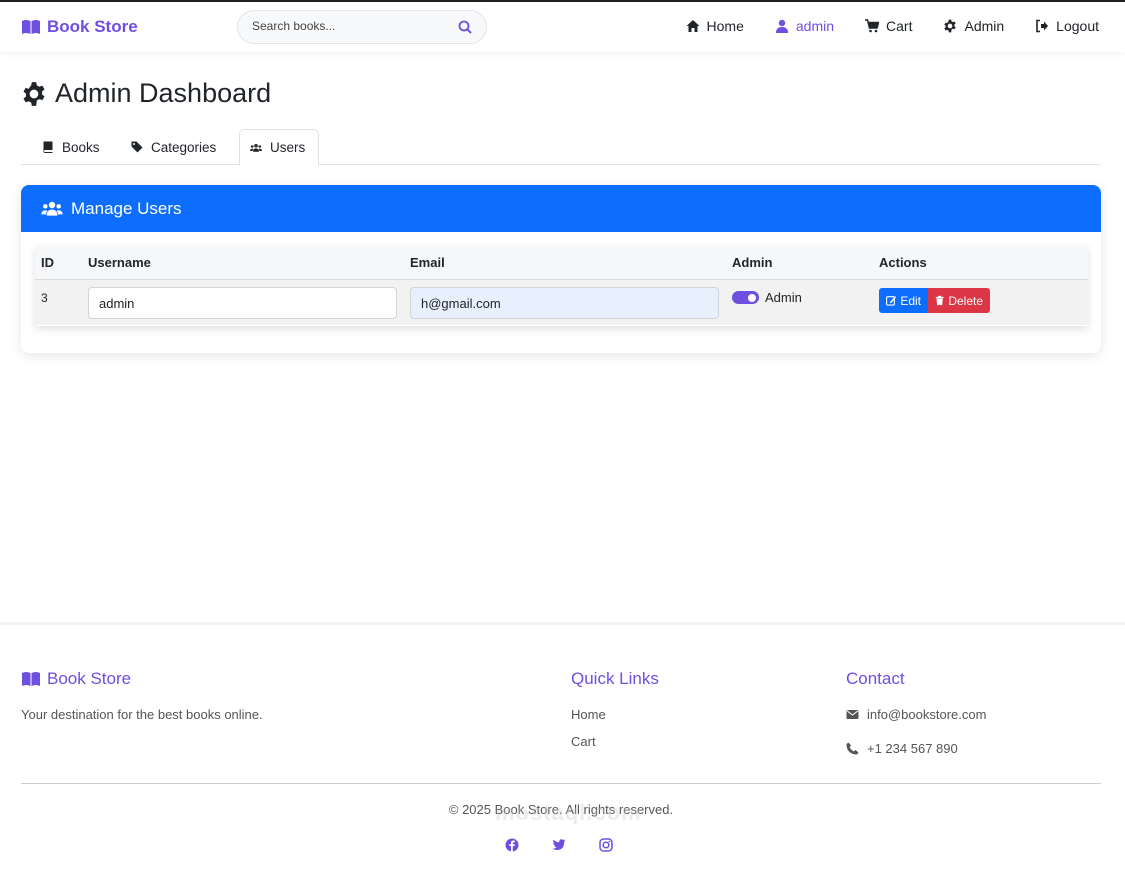 The width and height of the screenshot is (1125, 873). I want to click on nav-home-label: Home, so click(725, 26).